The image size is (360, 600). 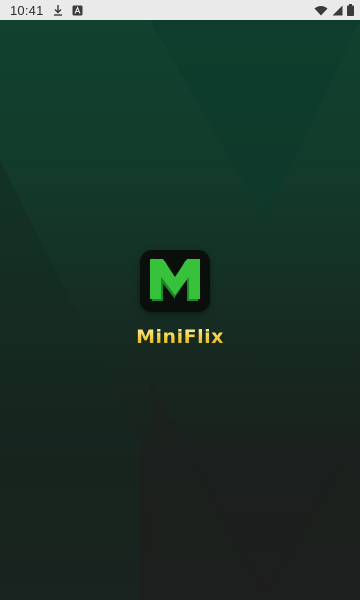 I want to click on cellular-signal-icon, so click(x=337, y=10).